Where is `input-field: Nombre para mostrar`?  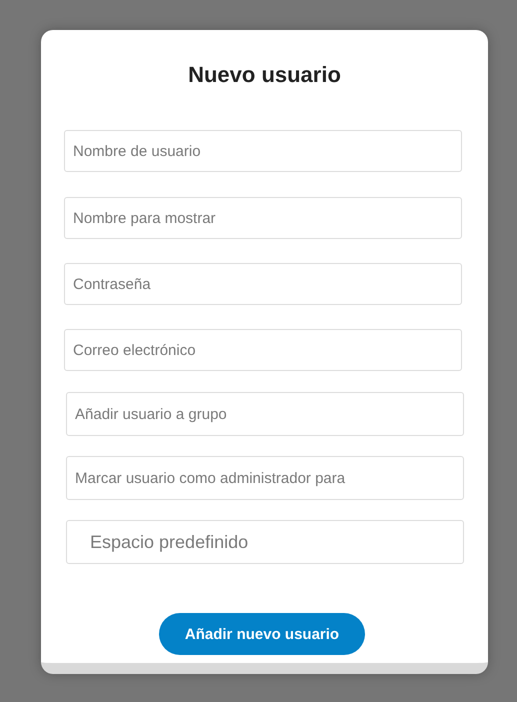 input-field: Nombre para mostrar is located at coordinates (263, 218).